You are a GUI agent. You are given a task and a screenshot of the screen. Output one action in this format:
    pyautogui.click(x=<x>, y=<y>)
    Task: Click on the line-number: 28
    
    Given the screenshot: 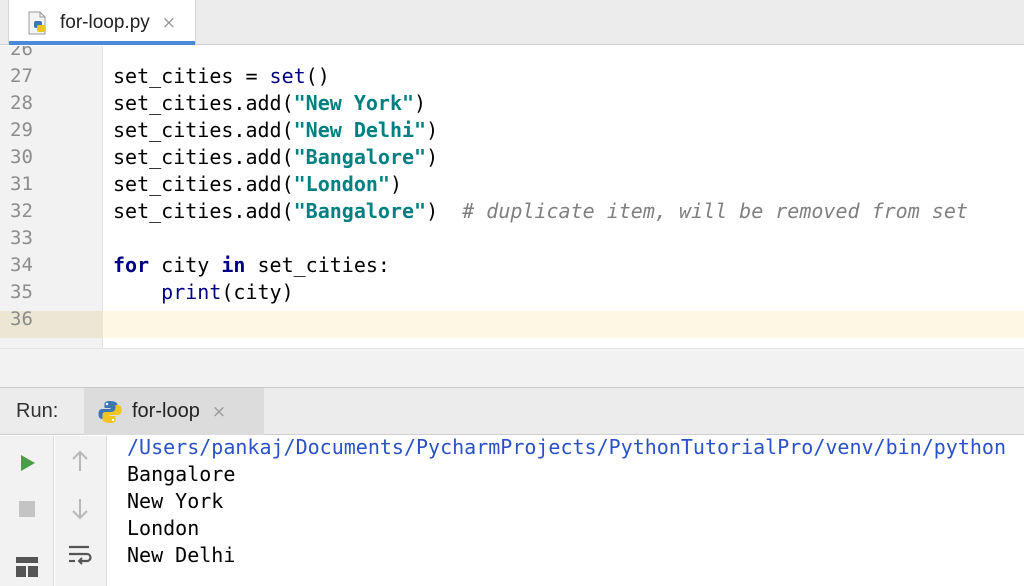 What is the action you would take?
    pyautogui.click(x=21, y=103)
    